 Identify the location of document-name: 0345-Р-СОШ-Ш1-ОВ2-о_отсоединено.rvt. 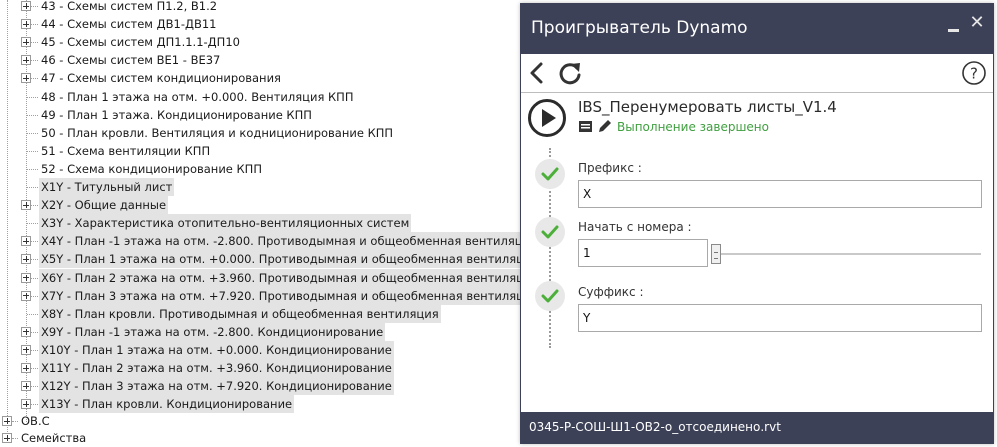
(655, 427).